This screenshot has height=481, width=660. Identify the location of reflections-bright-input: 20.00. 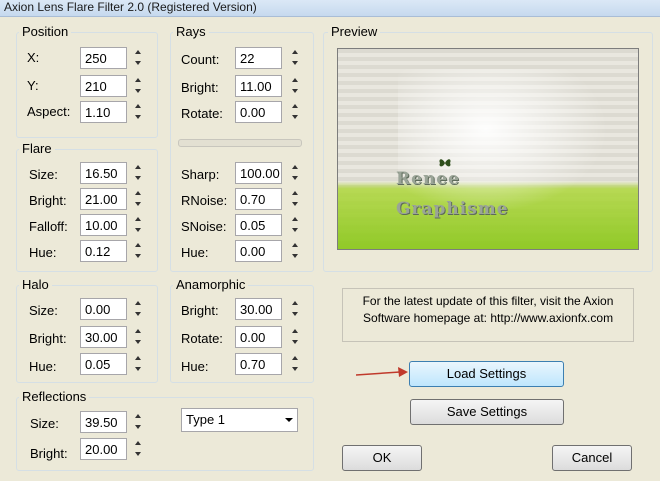
(103, 449).